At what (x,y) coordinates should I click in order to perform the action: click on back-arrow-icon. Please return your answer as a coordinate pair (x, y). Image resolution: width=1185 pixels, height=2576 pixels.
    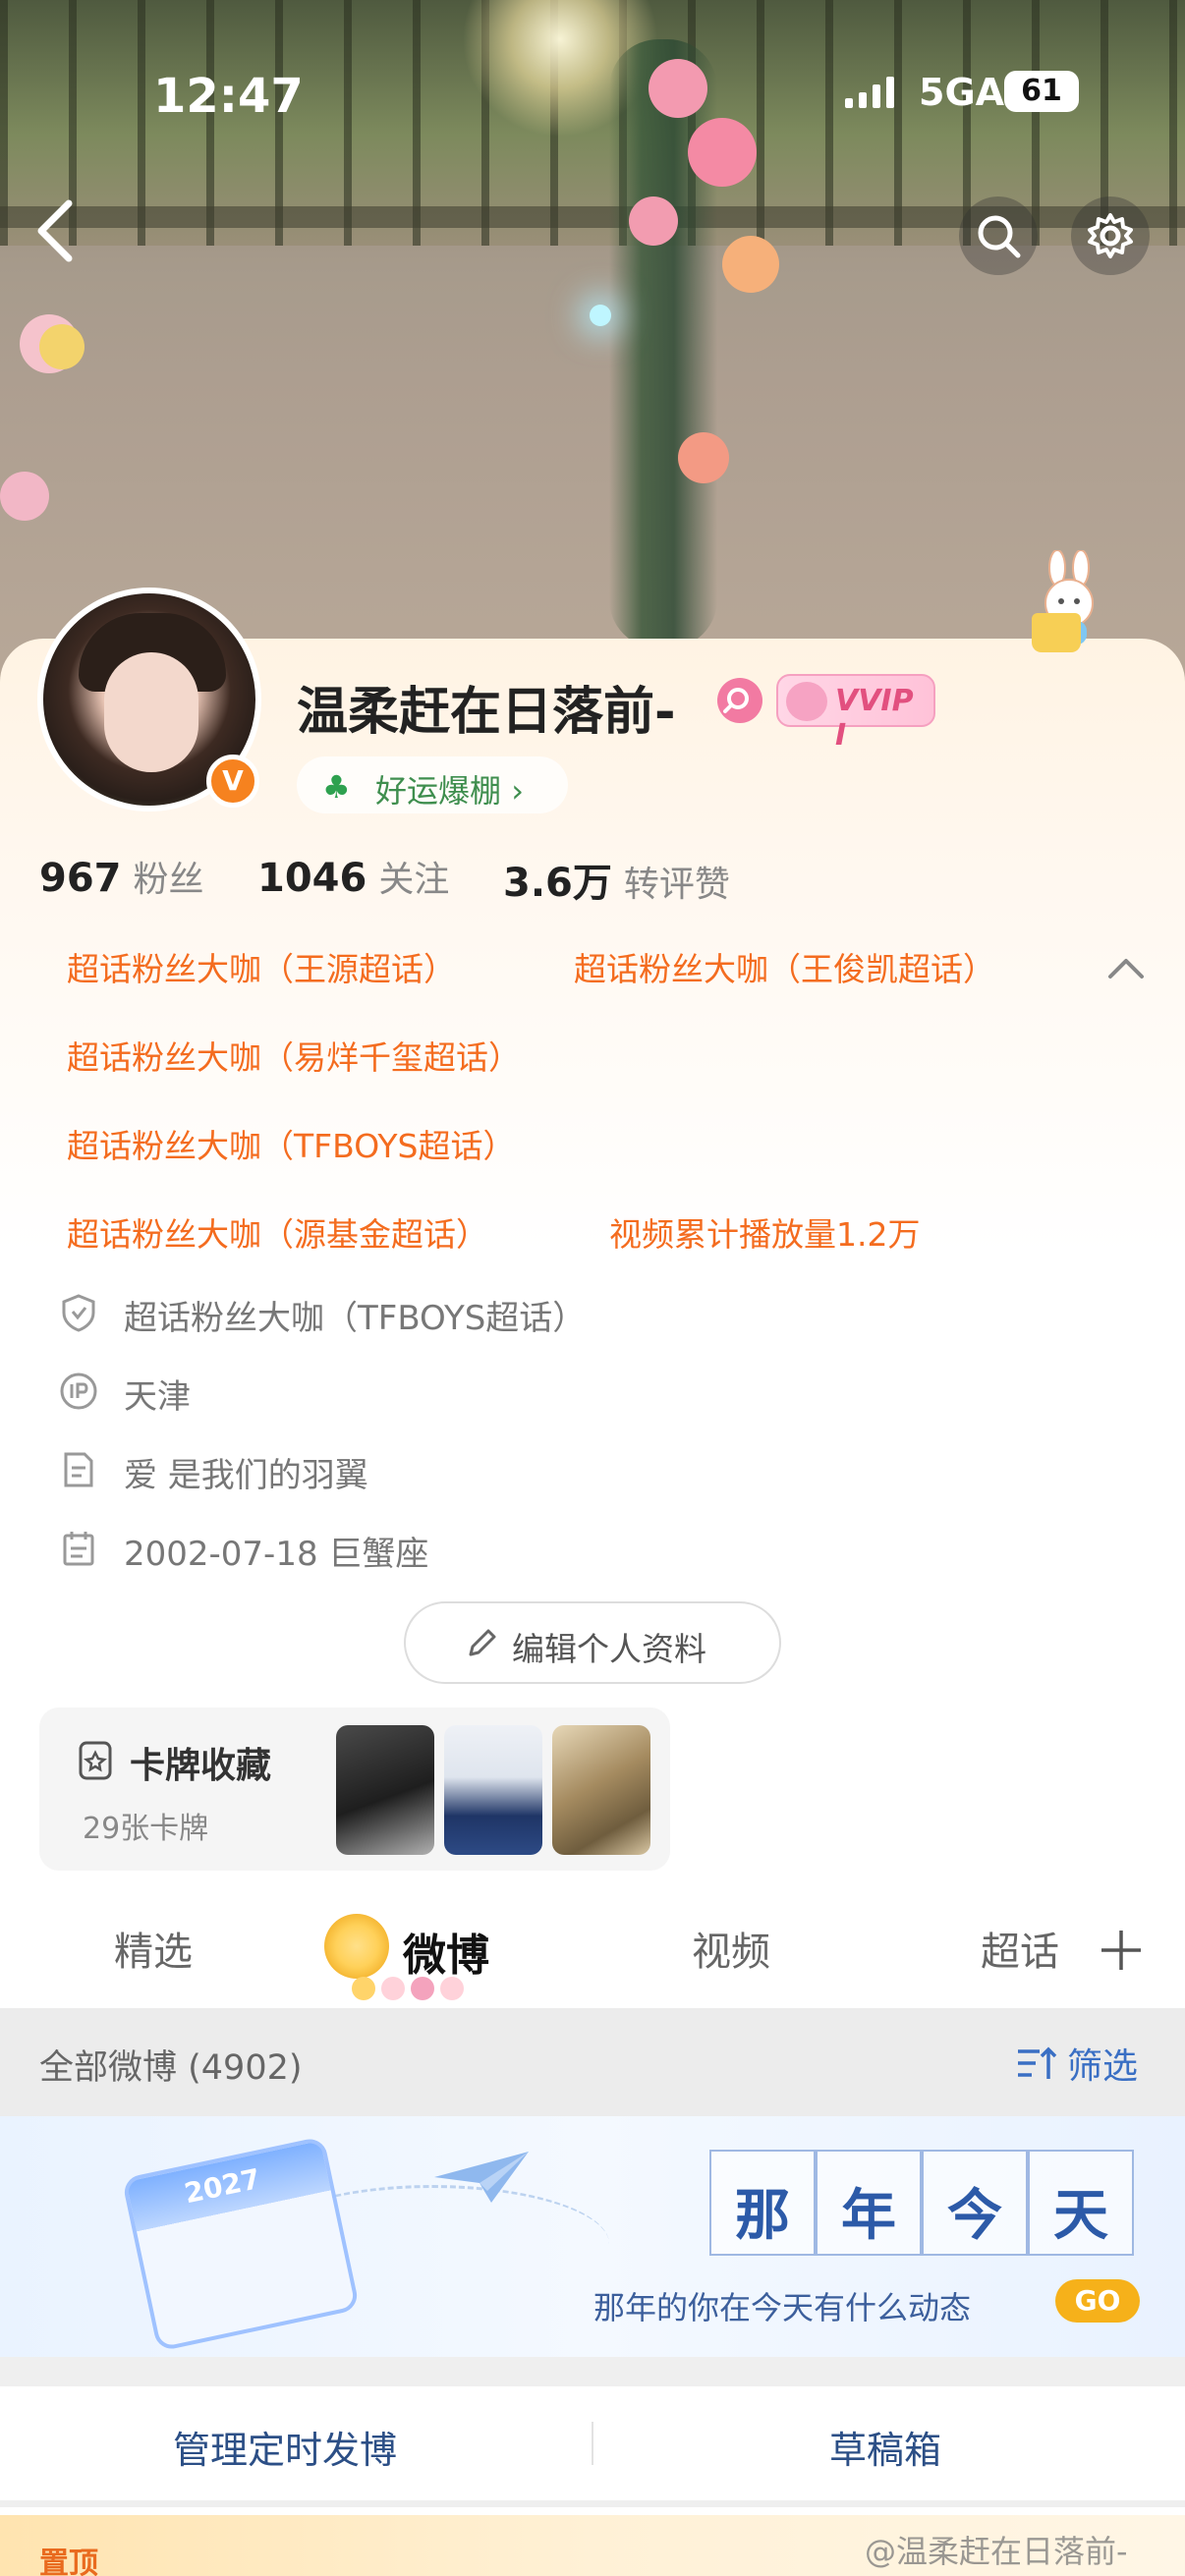
    Looking at the image, I should click on (55, 230).